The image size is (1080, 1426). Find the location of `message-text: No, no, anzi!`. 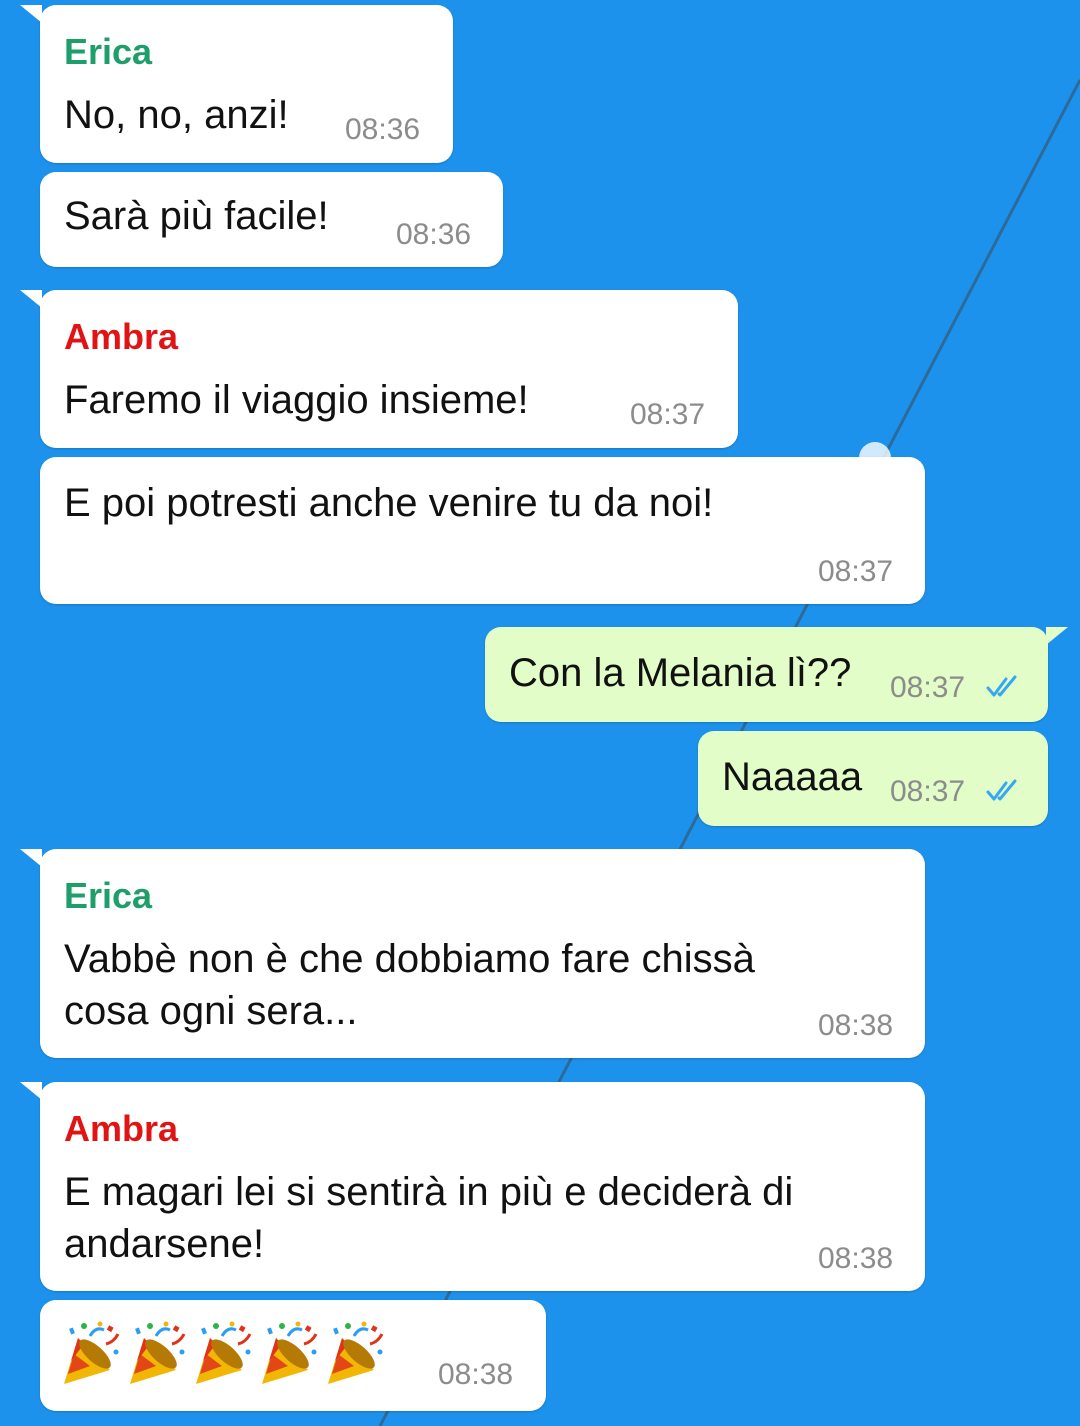

message-text: No, no, anzi! is located at coordinates (176, 115).